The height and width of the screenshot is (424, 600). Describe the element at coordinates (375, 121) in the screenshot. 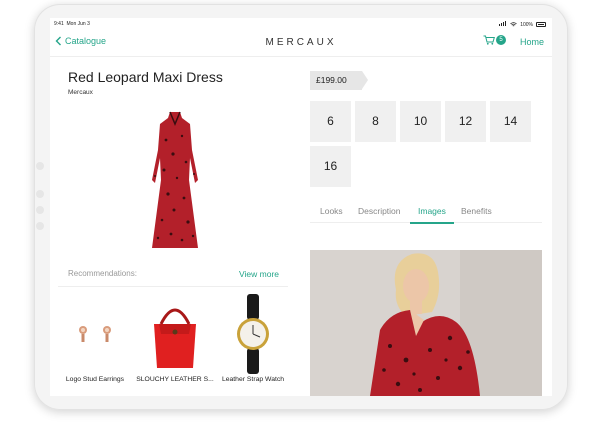

I see `size-option: 8` at that location.